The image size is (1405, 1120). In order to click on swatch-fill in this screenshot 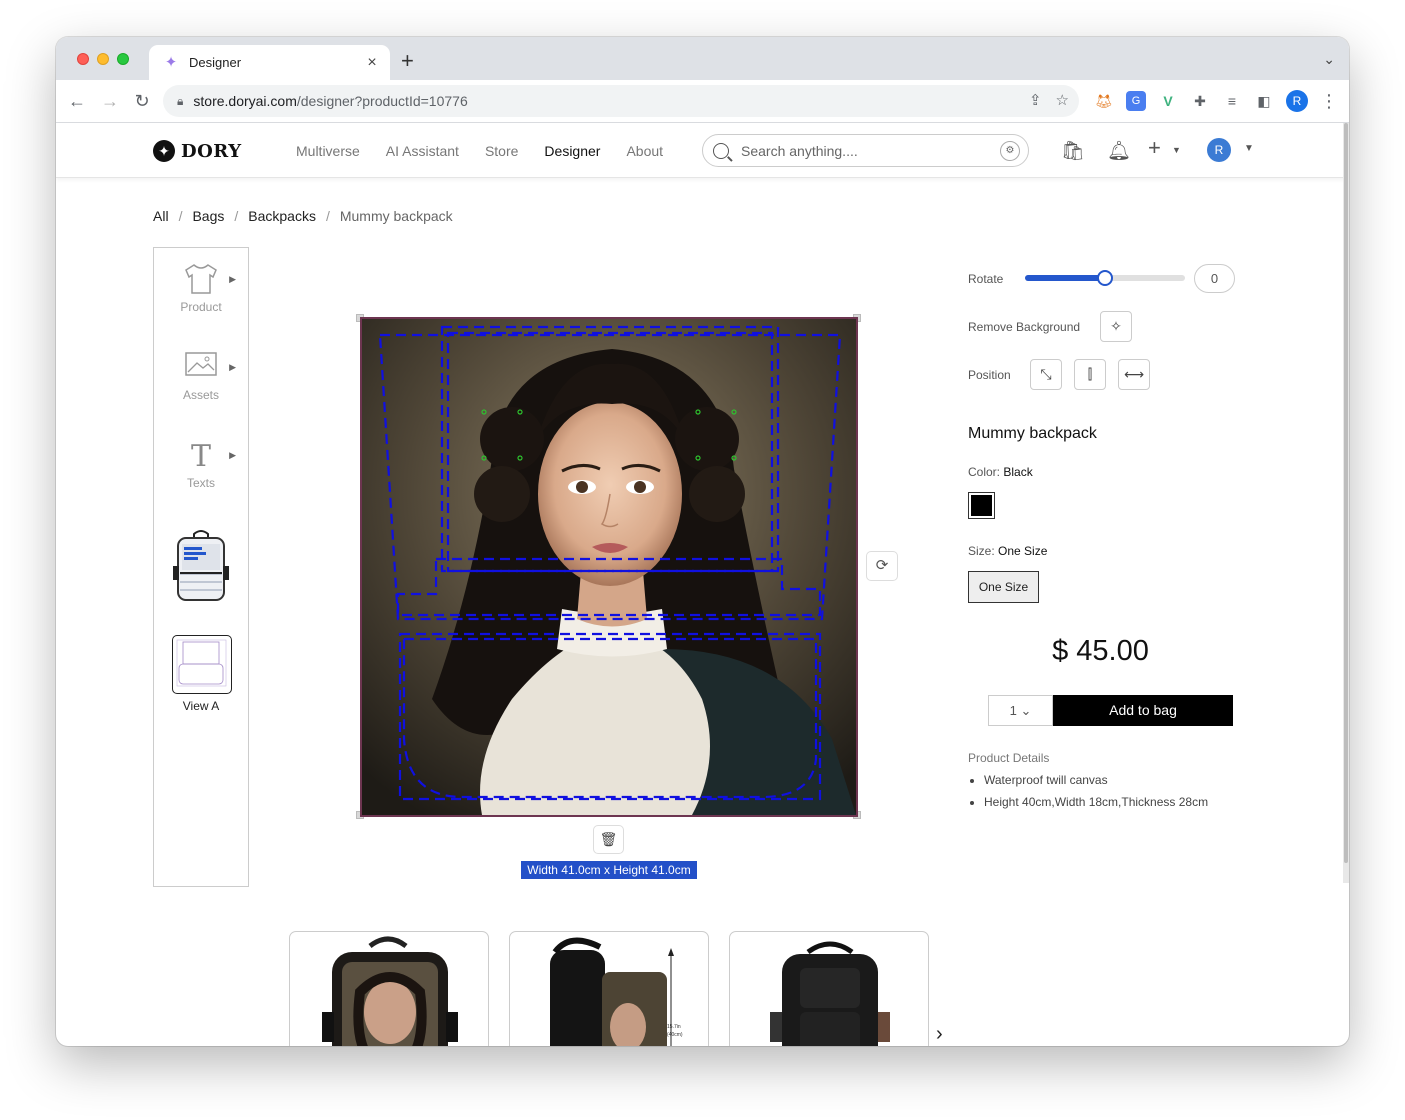, I will do `click(981, 505)`.